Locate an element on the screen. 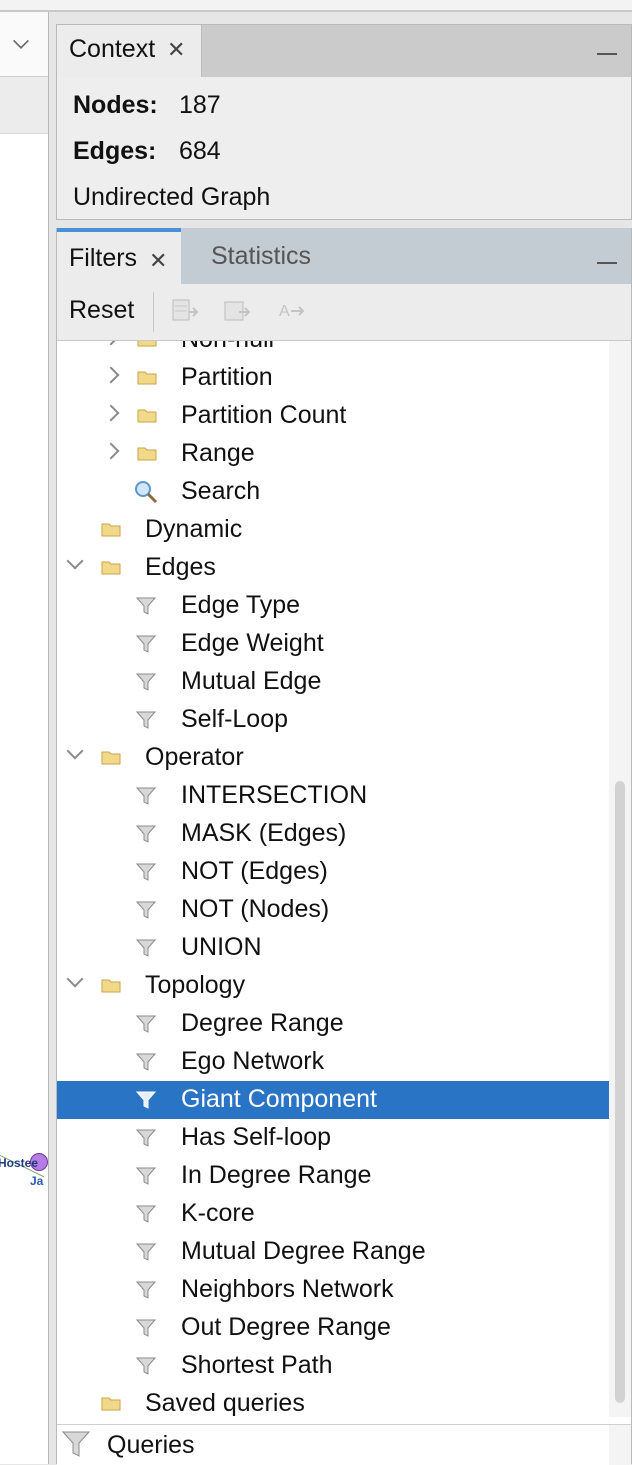  tree-item-mutual-edge: Mutual Edge is located at coordinates (333, 682).